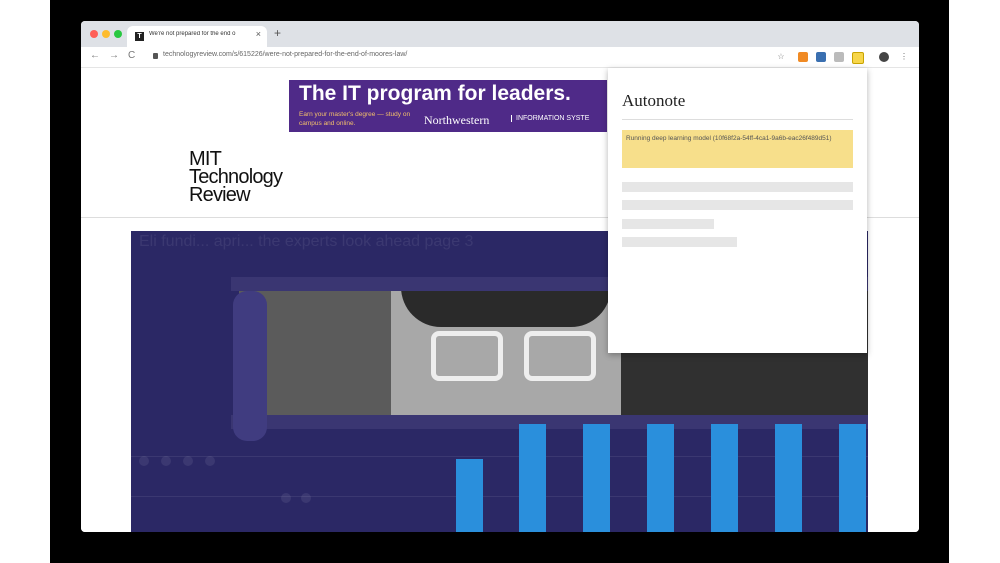  I want to click on browser-tab: T We're not prepared for the end o ×, so click(197, 36).